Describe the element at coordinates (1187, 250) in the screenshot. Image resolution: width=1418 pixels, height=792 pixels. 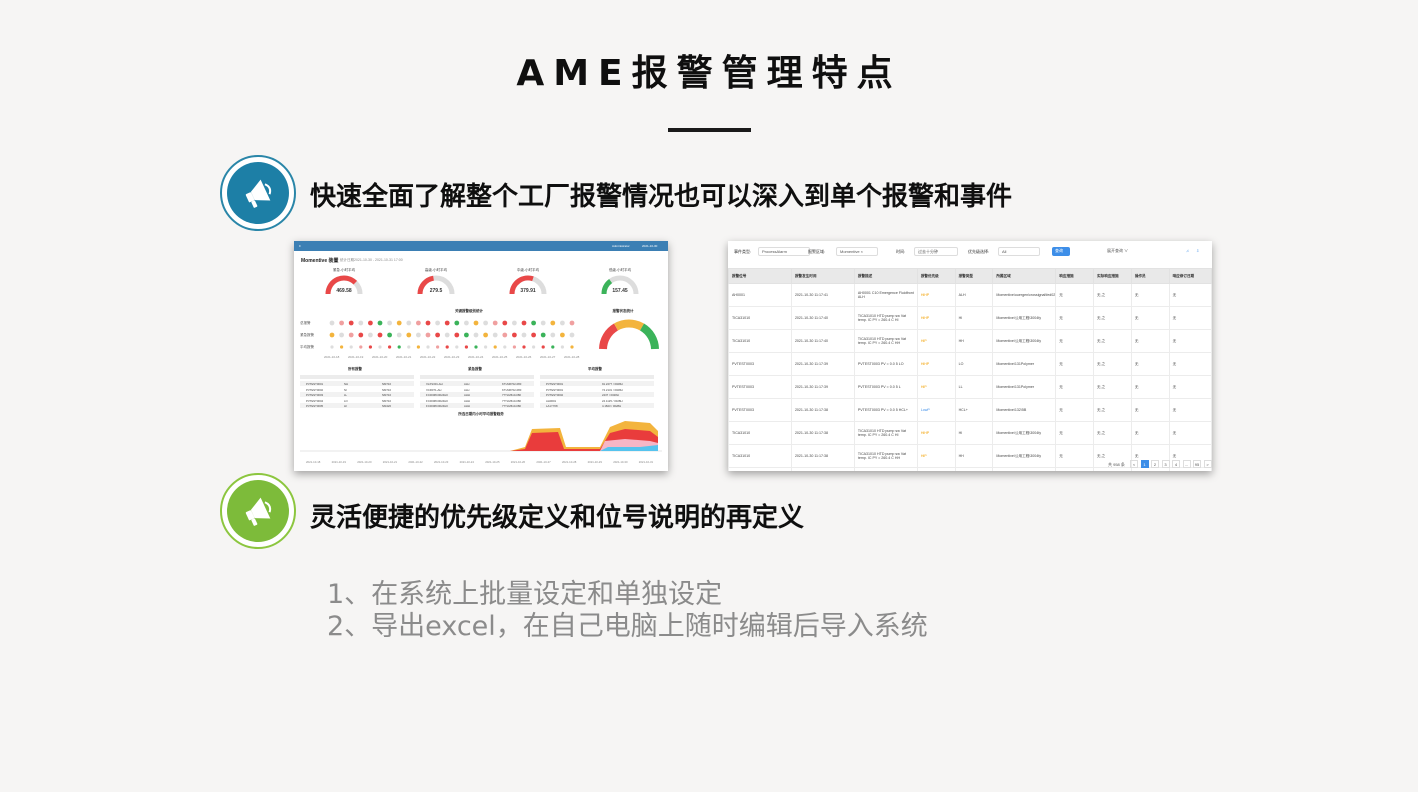
I see `bell-icon: ♫` at that location.